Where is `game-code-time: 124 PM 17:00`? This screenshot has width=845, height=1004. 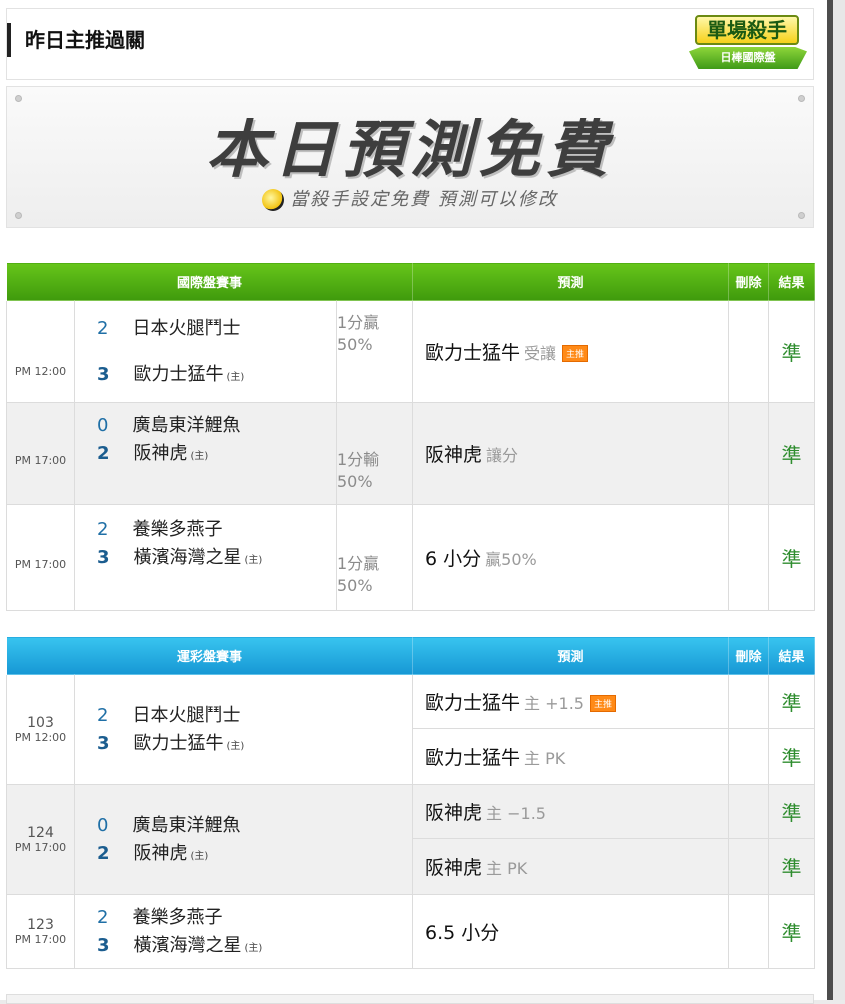
game-code-time: 124 PM 17:00 is located at coordinates (40, 839).